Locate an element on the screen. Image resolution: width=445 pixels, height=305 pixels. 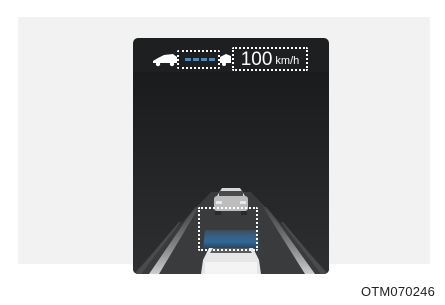
top-status-bar: 100 km/h is located at coordinates (231, 55).